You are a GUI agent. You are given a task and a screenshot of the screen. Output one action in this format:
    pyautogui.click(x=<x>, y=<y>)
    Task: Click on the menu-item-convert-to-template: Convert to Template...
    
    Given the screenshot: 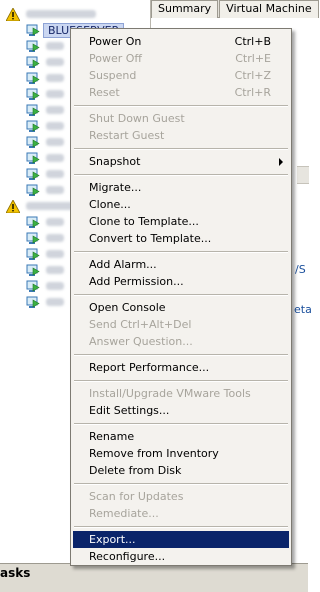 What is the action you would take?
    pyautogui.click(x=181, y=238)
    